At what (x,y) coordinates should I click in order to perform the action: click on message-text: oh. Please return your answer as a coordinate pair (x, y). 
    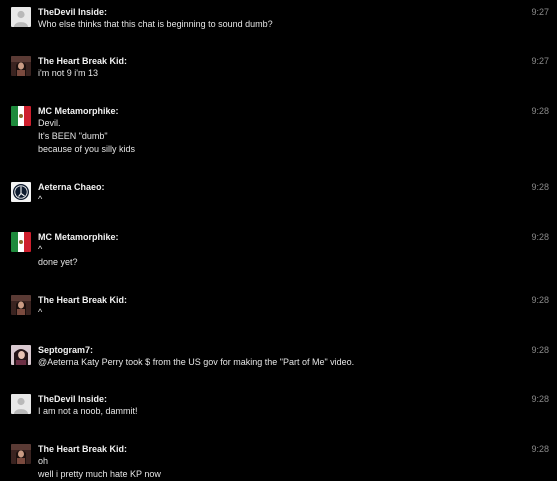
    Looking at the image, I should click on (43, 461).